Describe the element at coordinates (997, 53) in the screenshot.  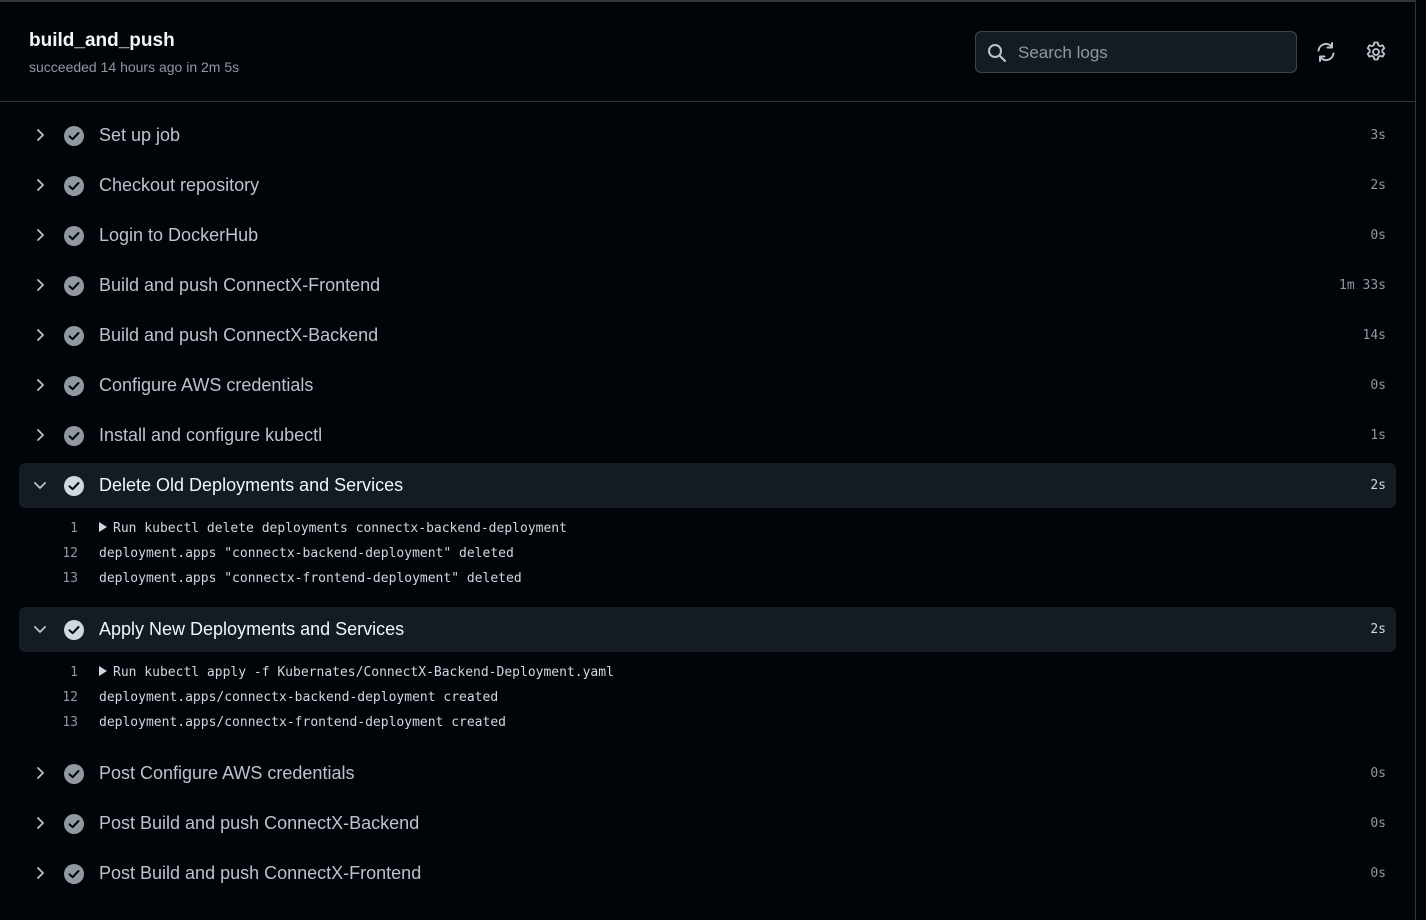
I see `search-icon` at that location.